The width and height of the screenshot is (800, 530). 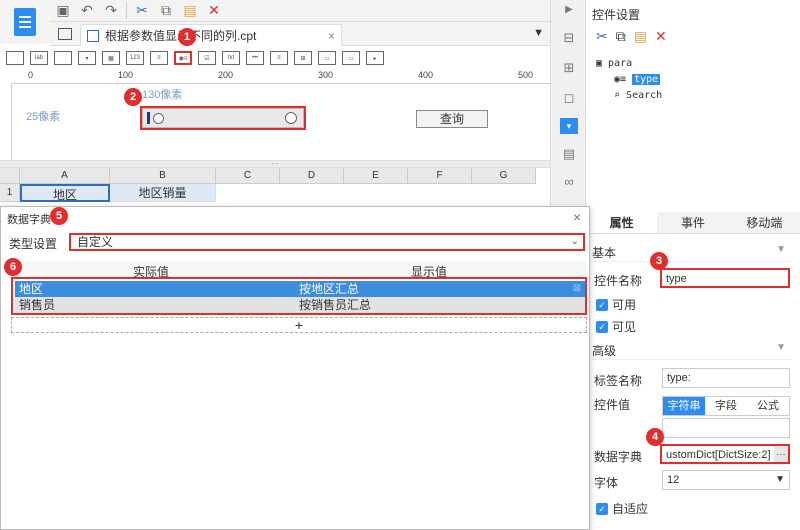 What do you see at coordinates (159, 58) in the screenshot?
I see `textarea-widget-icon: ≡` at bounding box center [159, 58].